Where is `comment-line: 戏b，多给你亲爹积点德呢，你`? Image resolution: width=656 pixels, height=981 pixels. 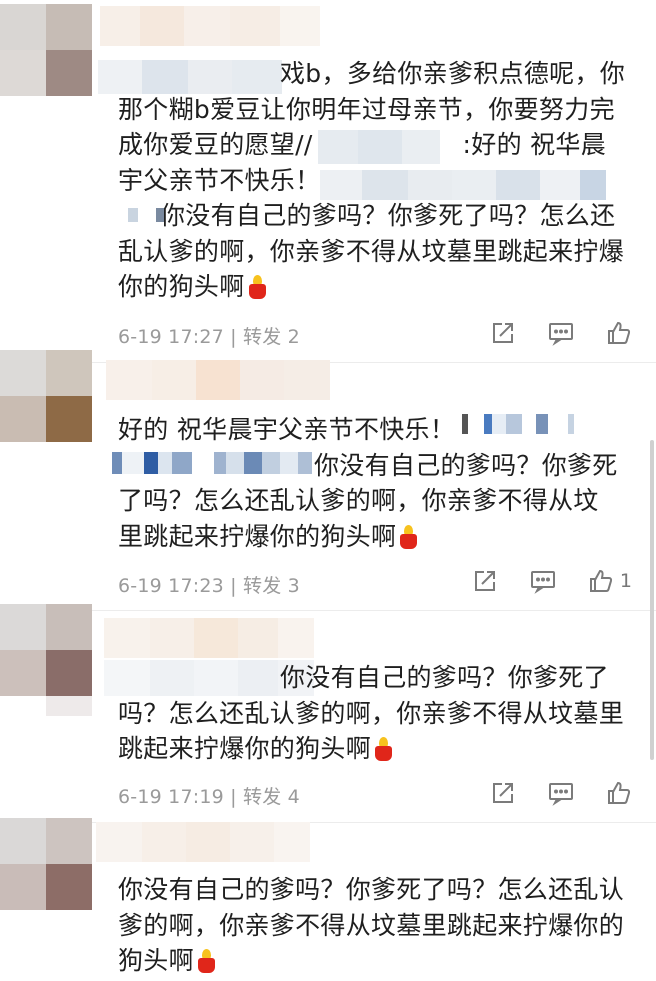
comment-line: 戏b，多给你亲爹积点德呢，你 is located at coordinates (453, 73).